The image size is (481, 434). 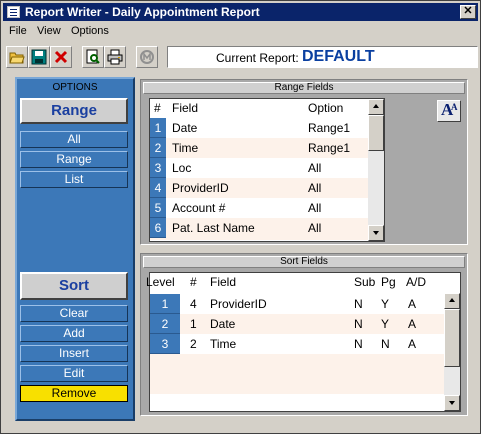 I want to click on range-list-header: # Field Option, so click(x=259, y=108).